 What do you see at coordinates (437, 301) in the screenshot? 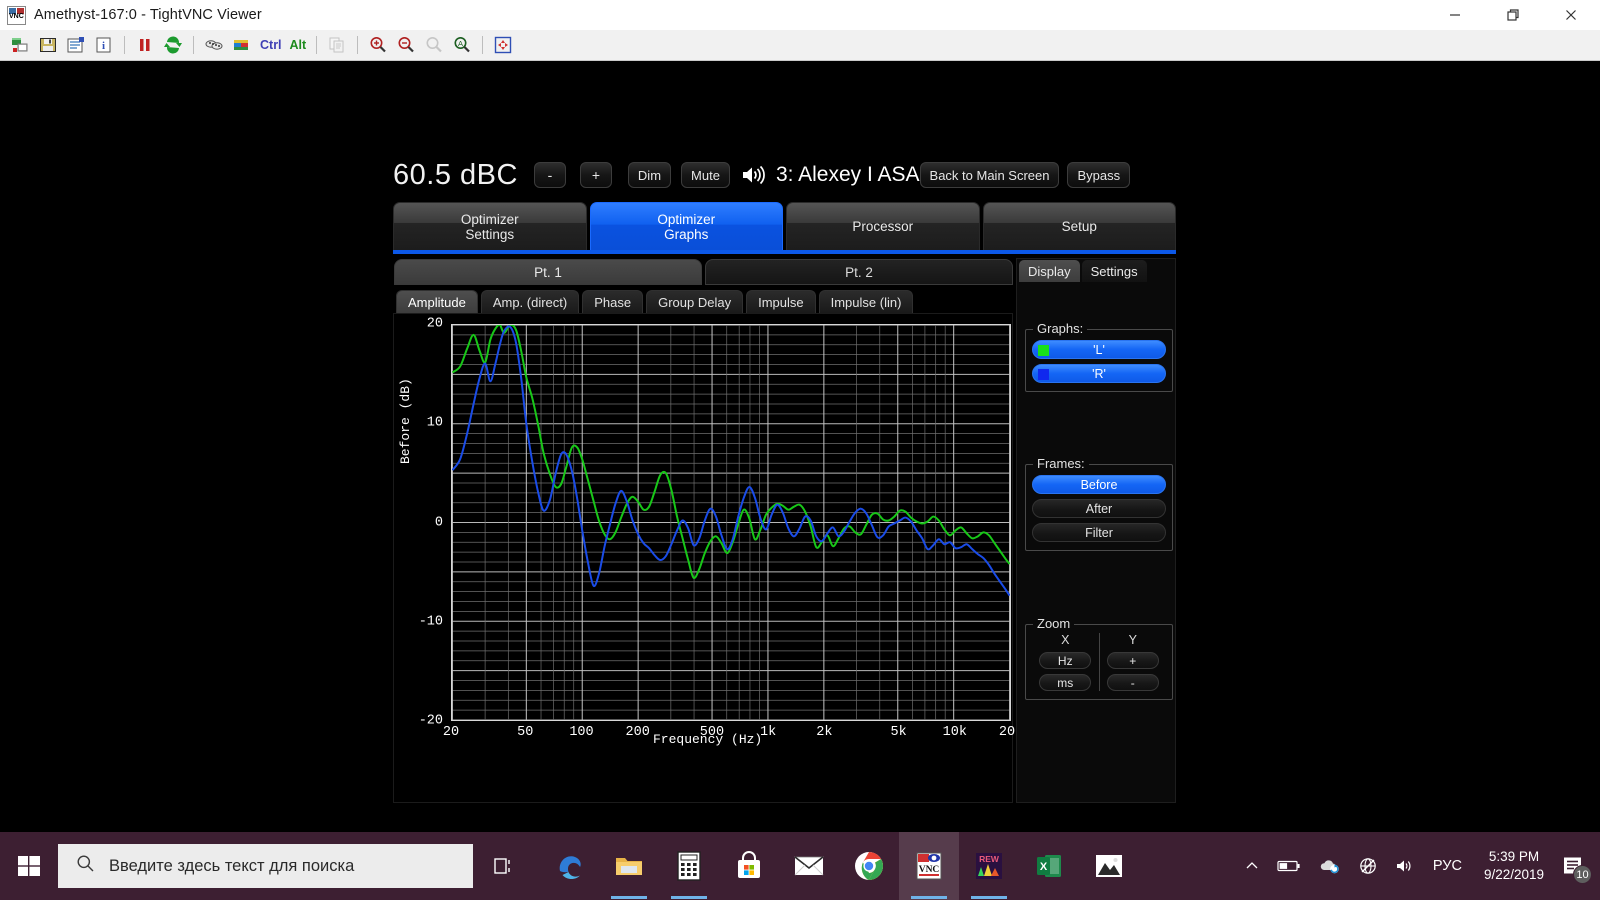
I see `tab-amplitude: Amplitude` at bounding box center [437, 301].